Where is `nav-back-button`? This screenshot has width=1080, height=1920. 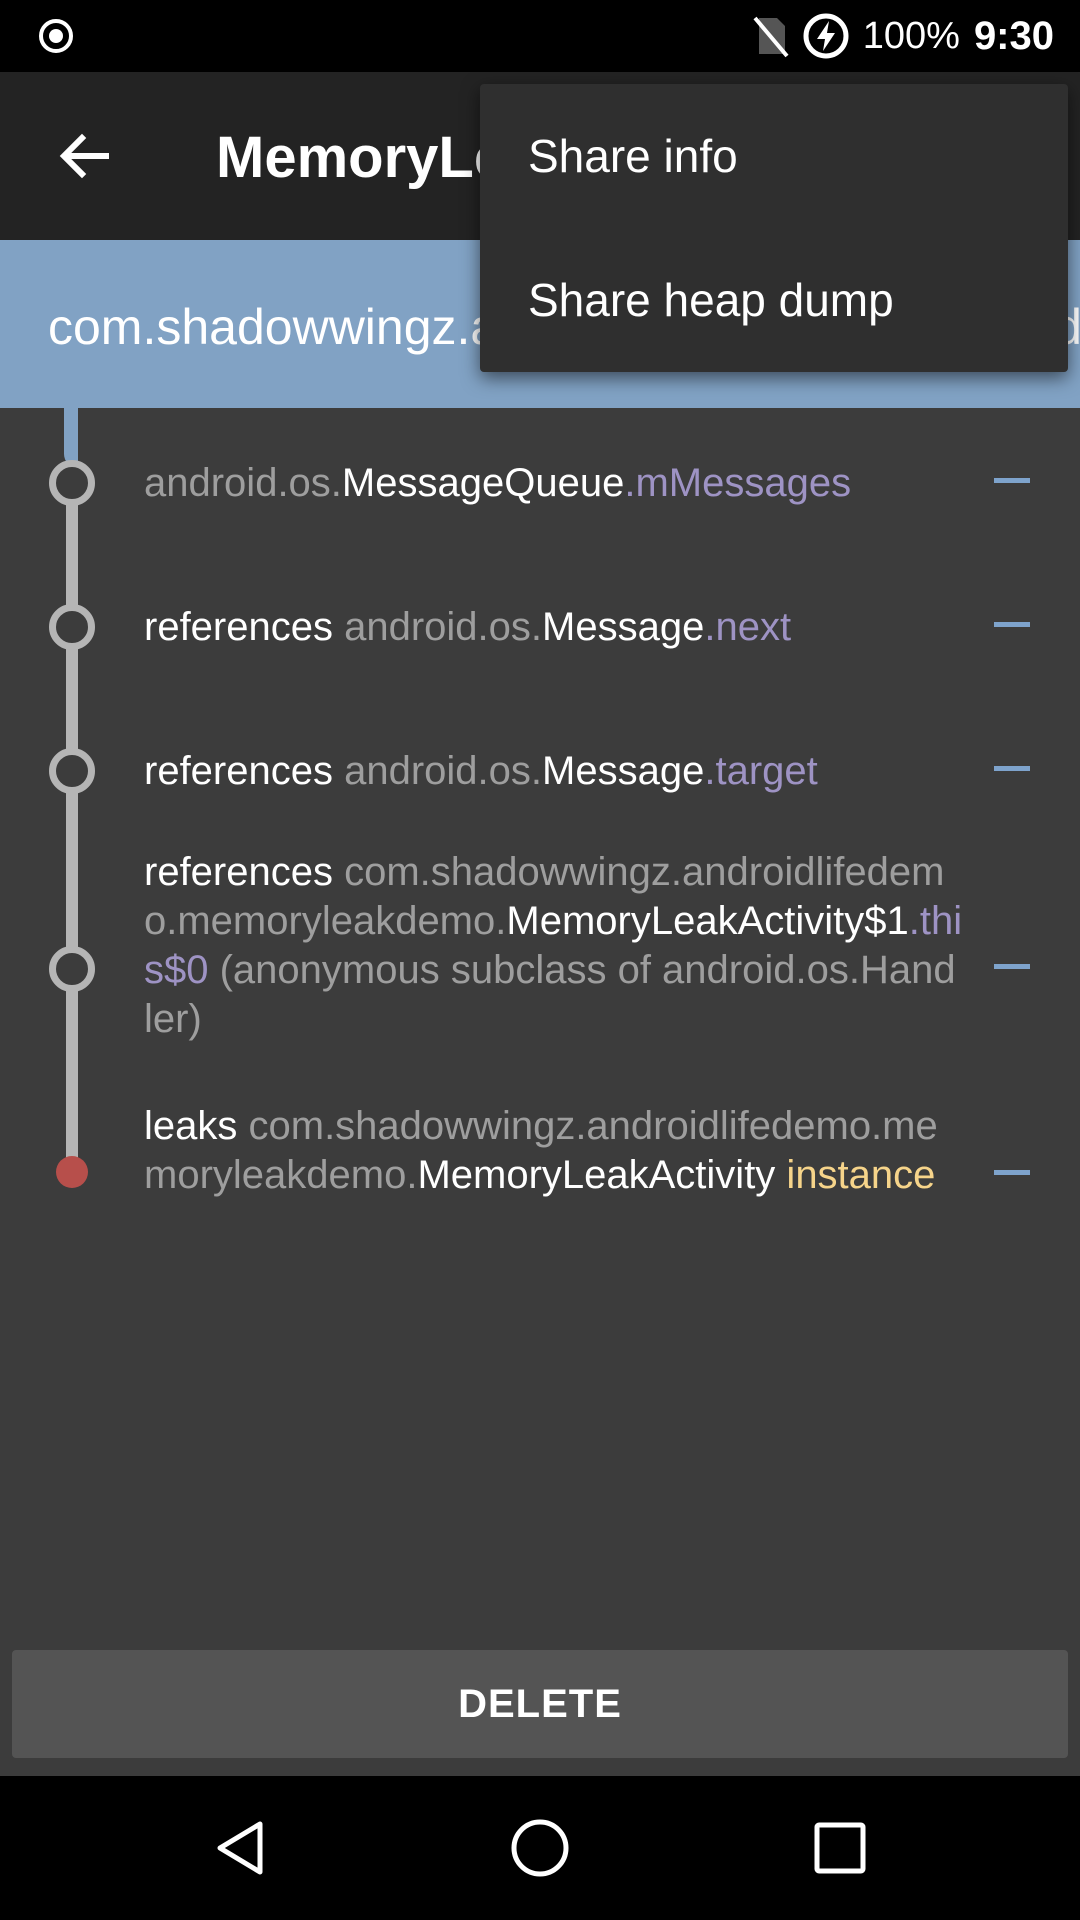 nav-back-button is located at coordinates (240, 1848).